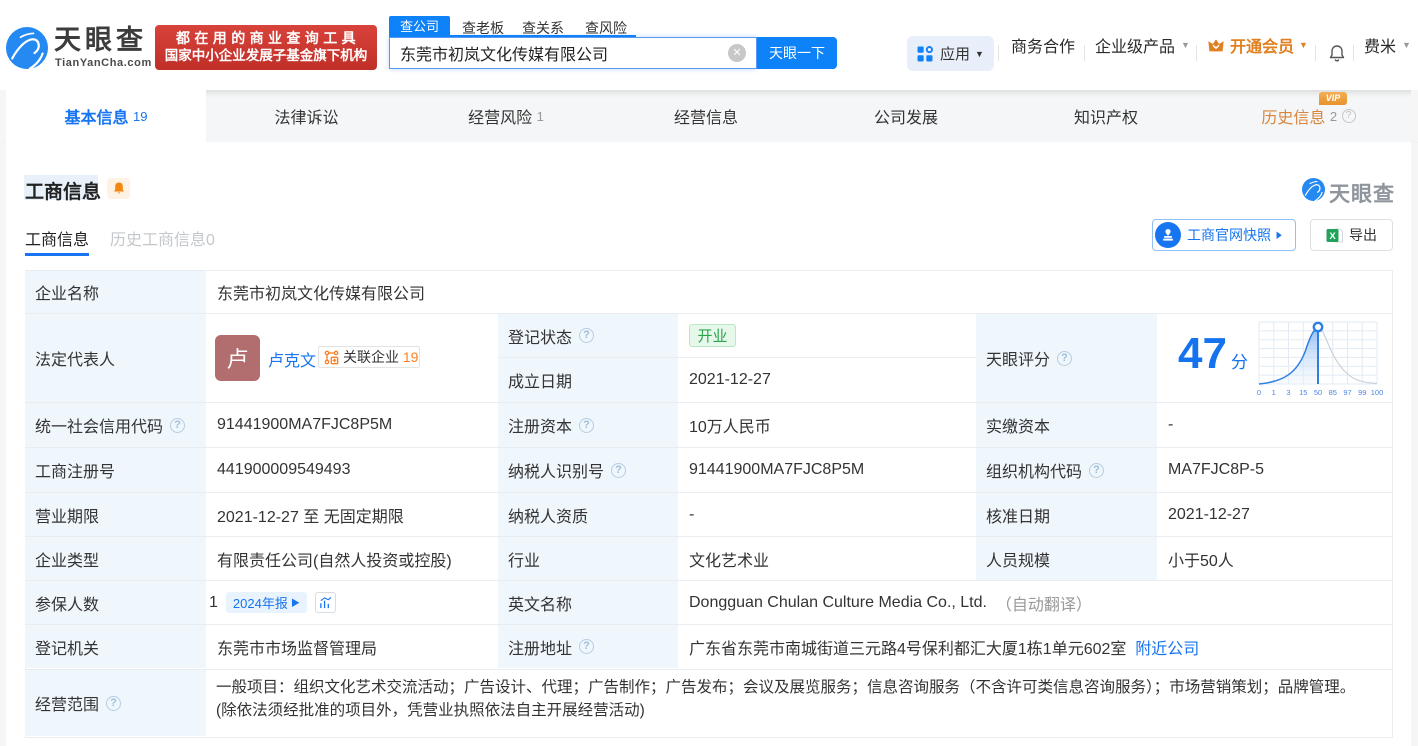  I want to click on svg-text: 0, so click(1259, 392).